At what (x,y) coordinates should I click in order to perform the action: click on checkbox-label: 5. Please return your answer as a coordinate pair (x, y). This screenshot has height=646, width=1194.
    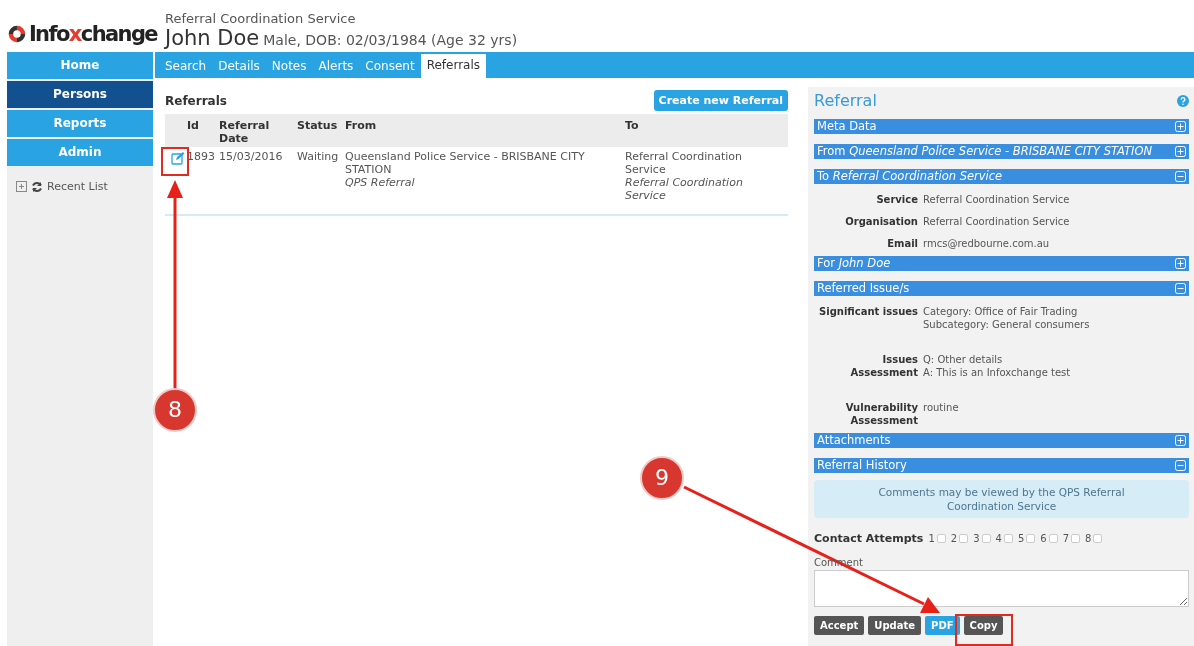
    Looking at the image, I should click on (1021, 538).